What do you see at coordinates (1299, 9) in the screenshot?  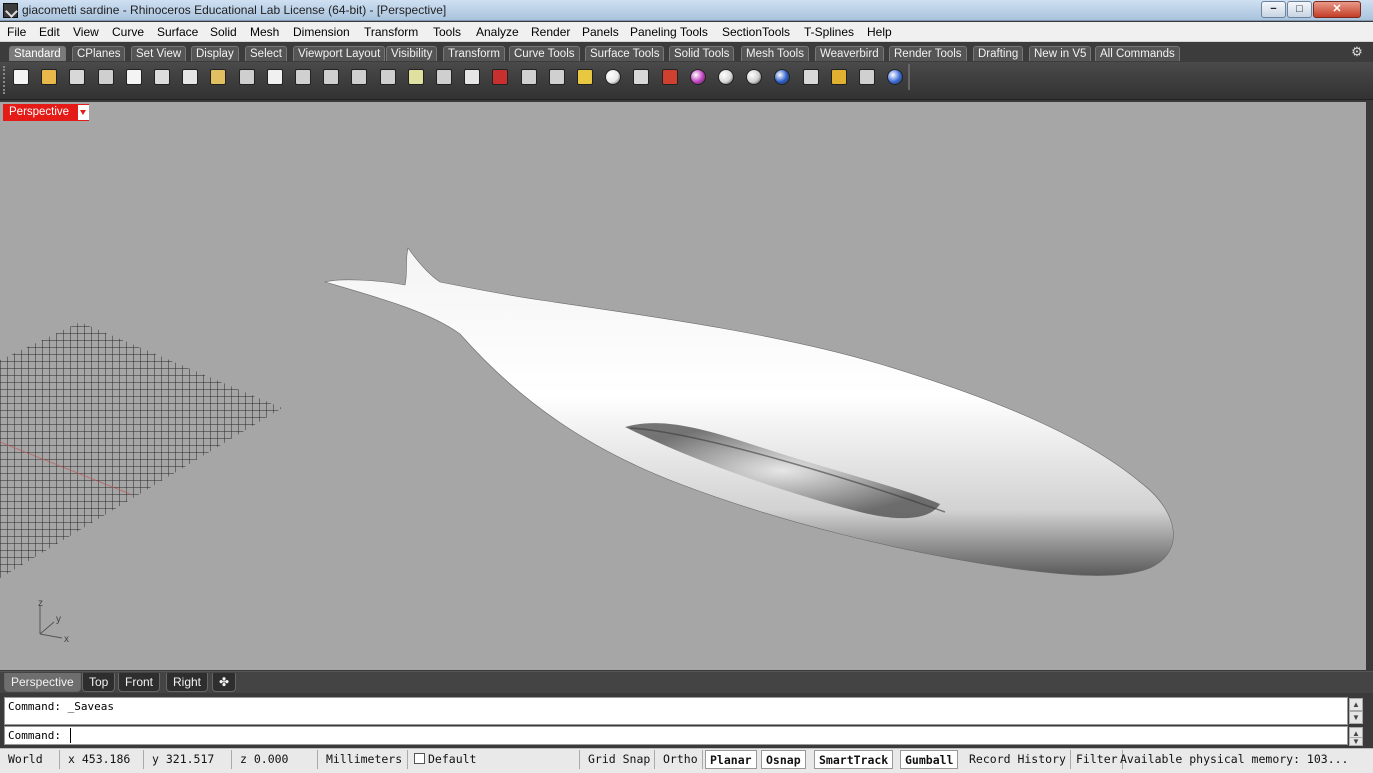 I see `maximize-button: □` at bounding box center [1299, 9].